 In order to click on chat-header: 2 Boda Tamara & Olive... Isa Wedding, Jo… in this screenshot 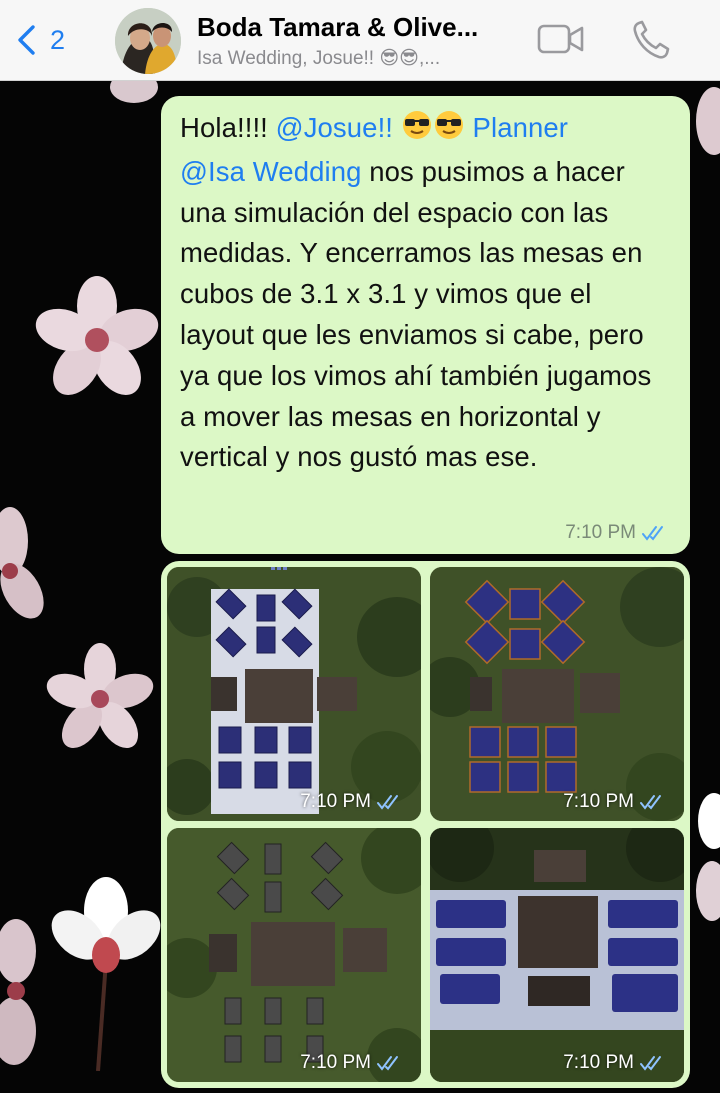, I will do `click(360, 40)`.